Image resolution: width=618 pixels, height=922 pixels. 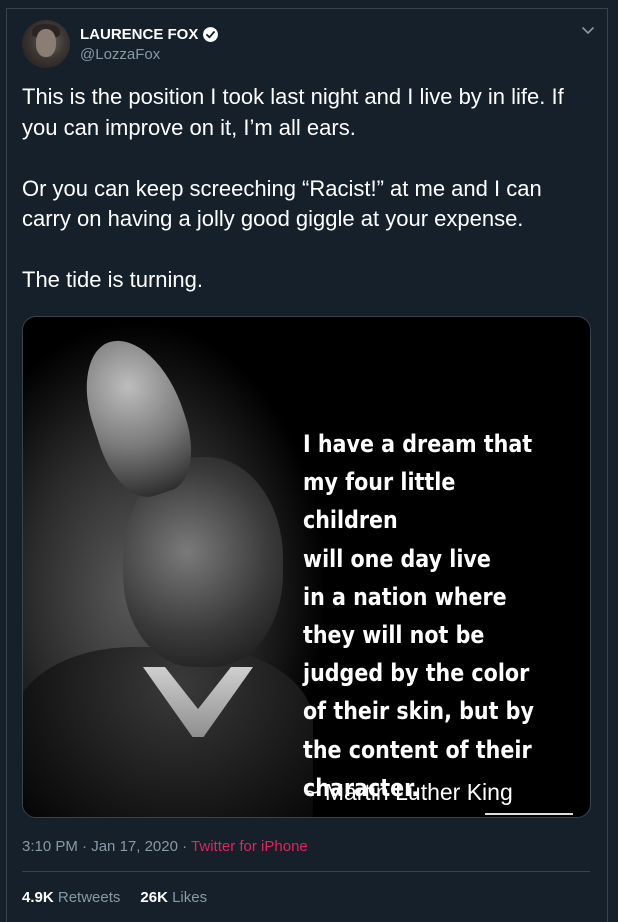 I want to click on chevron-down-icon, so click(x=588, y=30).